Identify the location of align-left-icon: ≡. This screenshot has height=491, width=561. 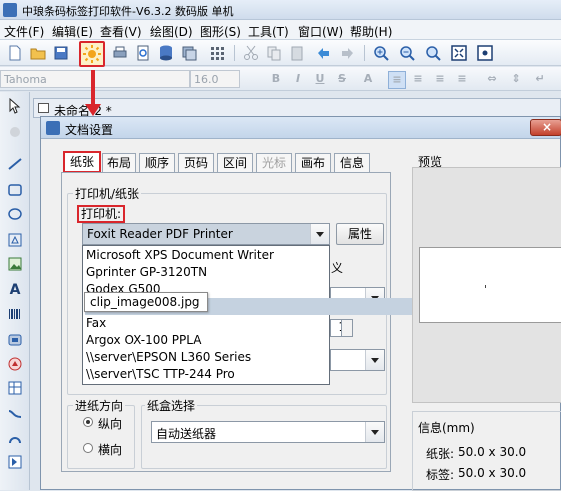
(397, 80).